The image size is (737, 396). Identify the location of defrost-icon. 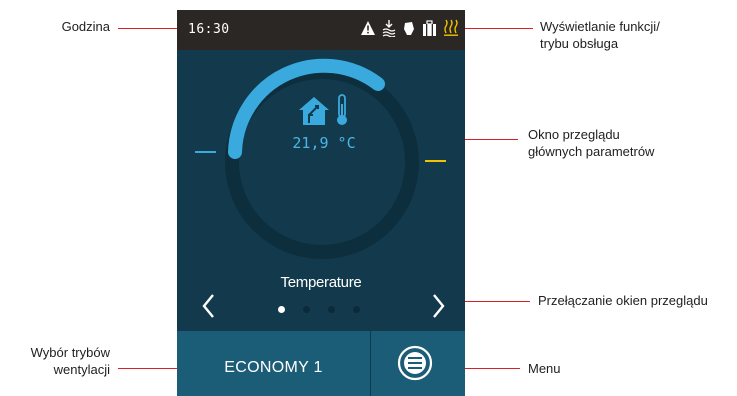
(389, 28).